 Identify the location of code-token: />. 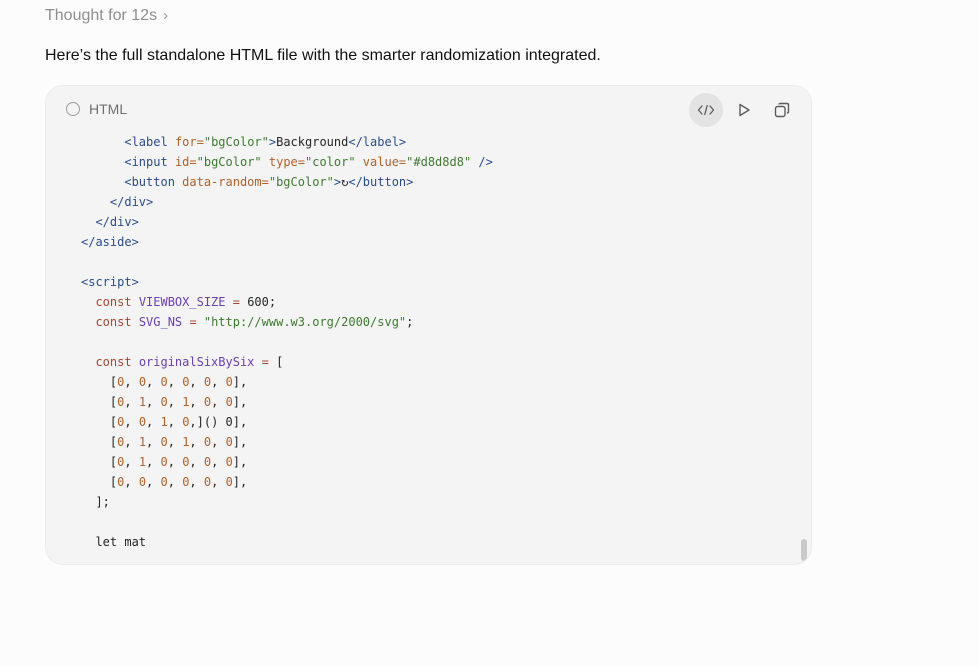
(482, 162).